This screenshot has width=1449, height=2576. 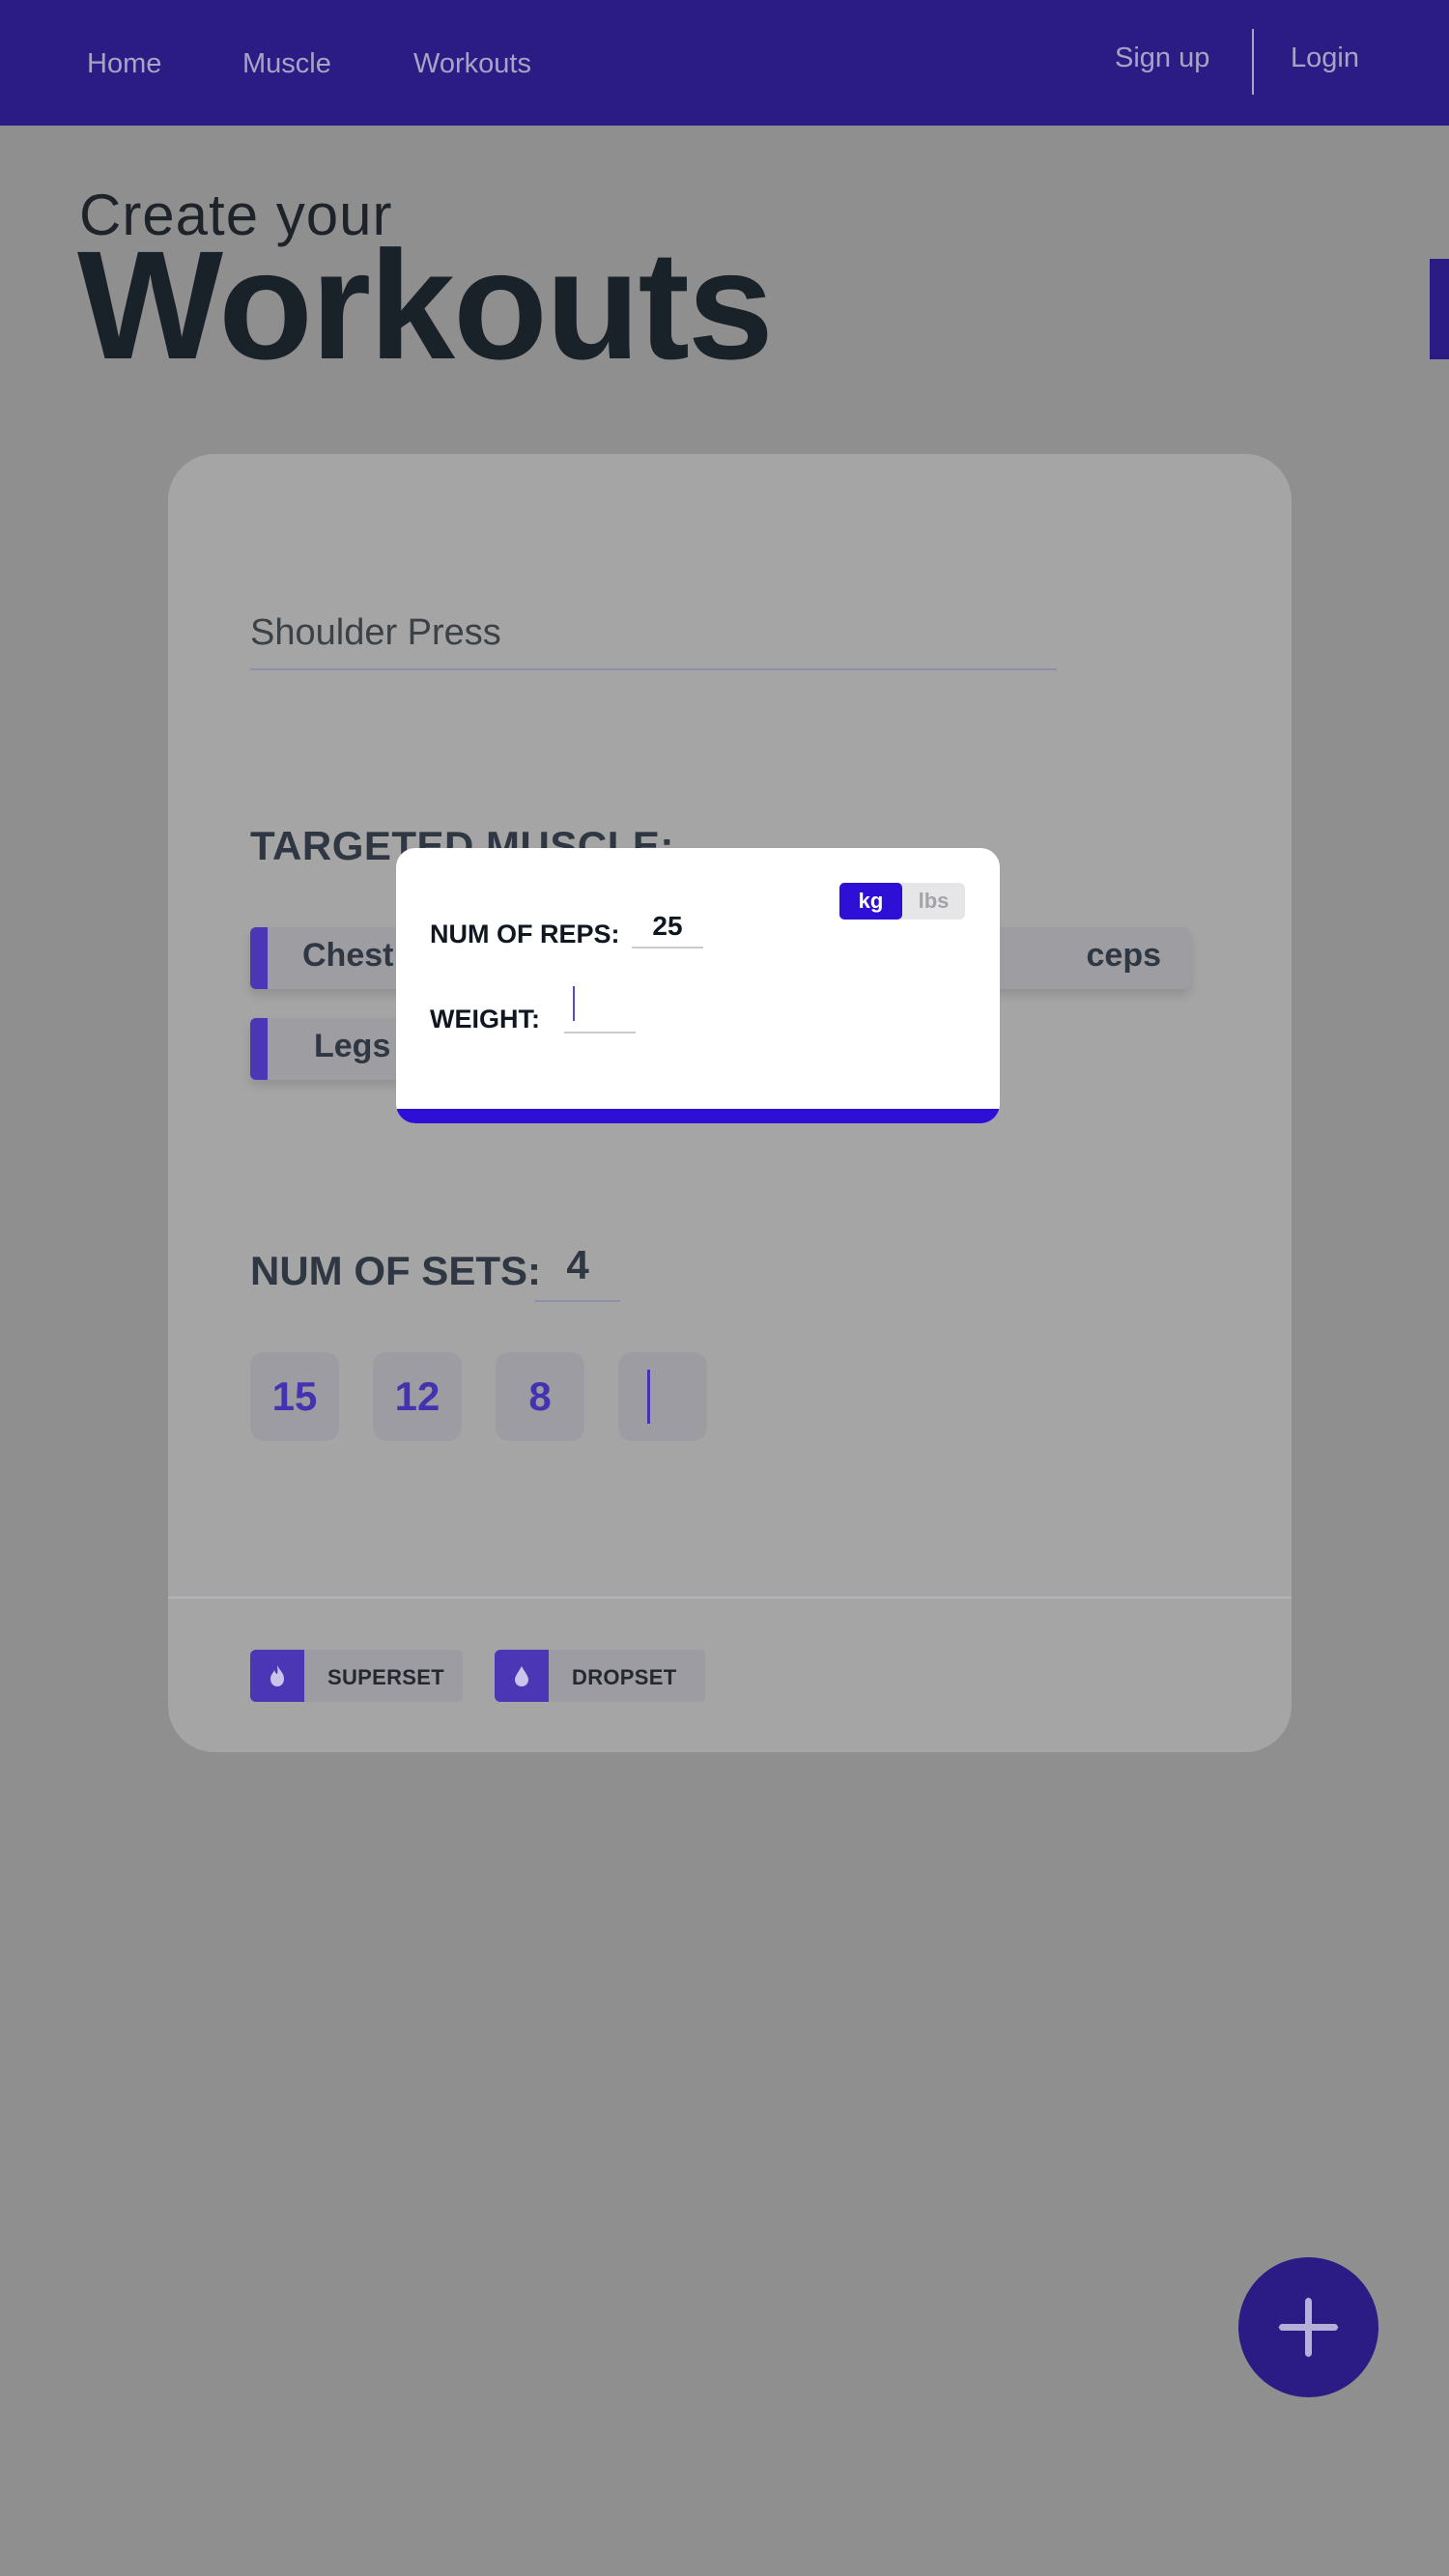 I want to click on login-link: Login, so click(x=1325, y=58).